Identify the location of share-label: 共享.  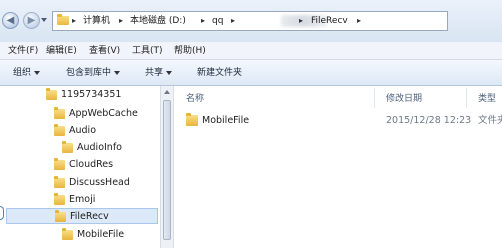
(154, 73).